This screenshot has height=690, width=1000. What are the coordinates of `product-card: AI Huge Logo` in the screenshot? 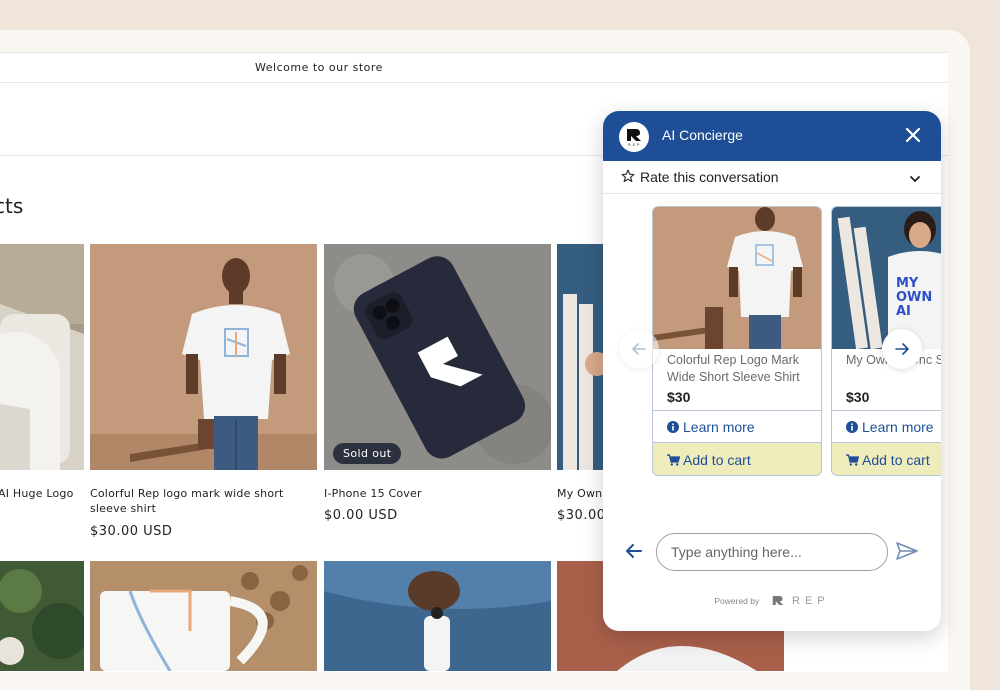 It's located at (42, 394).